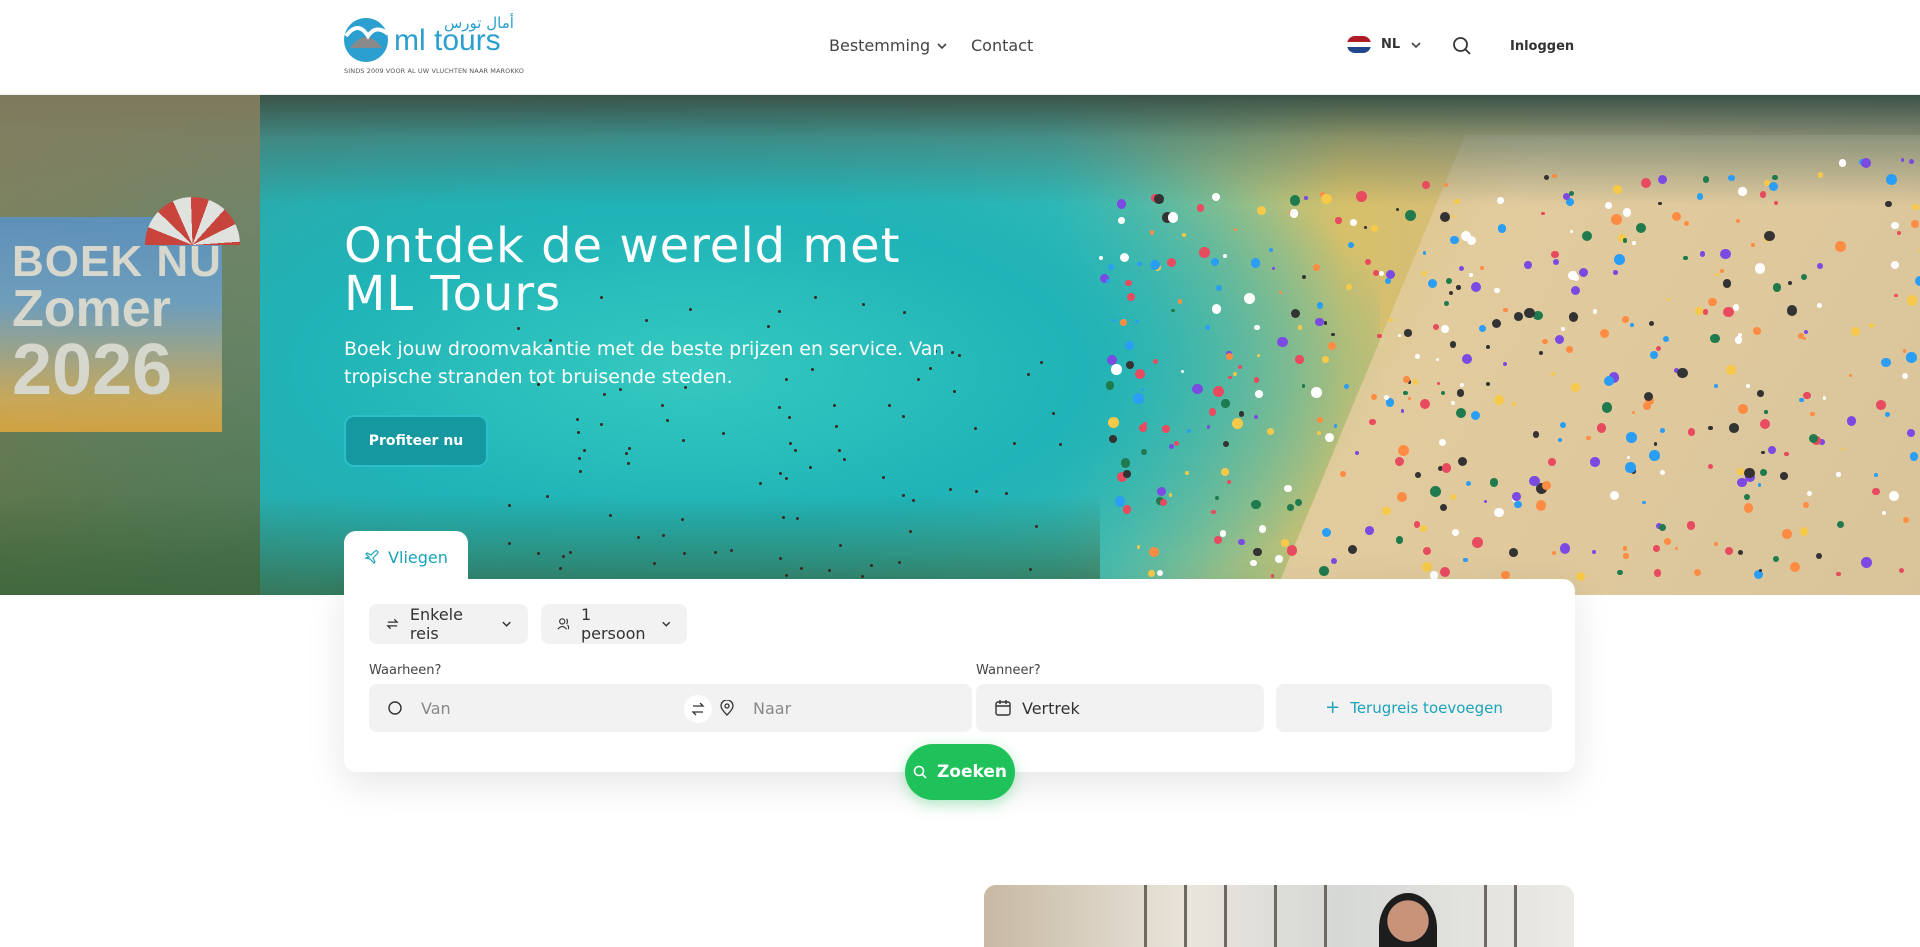 This screenshot has width=1920, height=947. What do you see at coordinates (1120, 708) in the screenshot?
I see `departure-date-input: Vertrek` at bounding box center [1120, 708].